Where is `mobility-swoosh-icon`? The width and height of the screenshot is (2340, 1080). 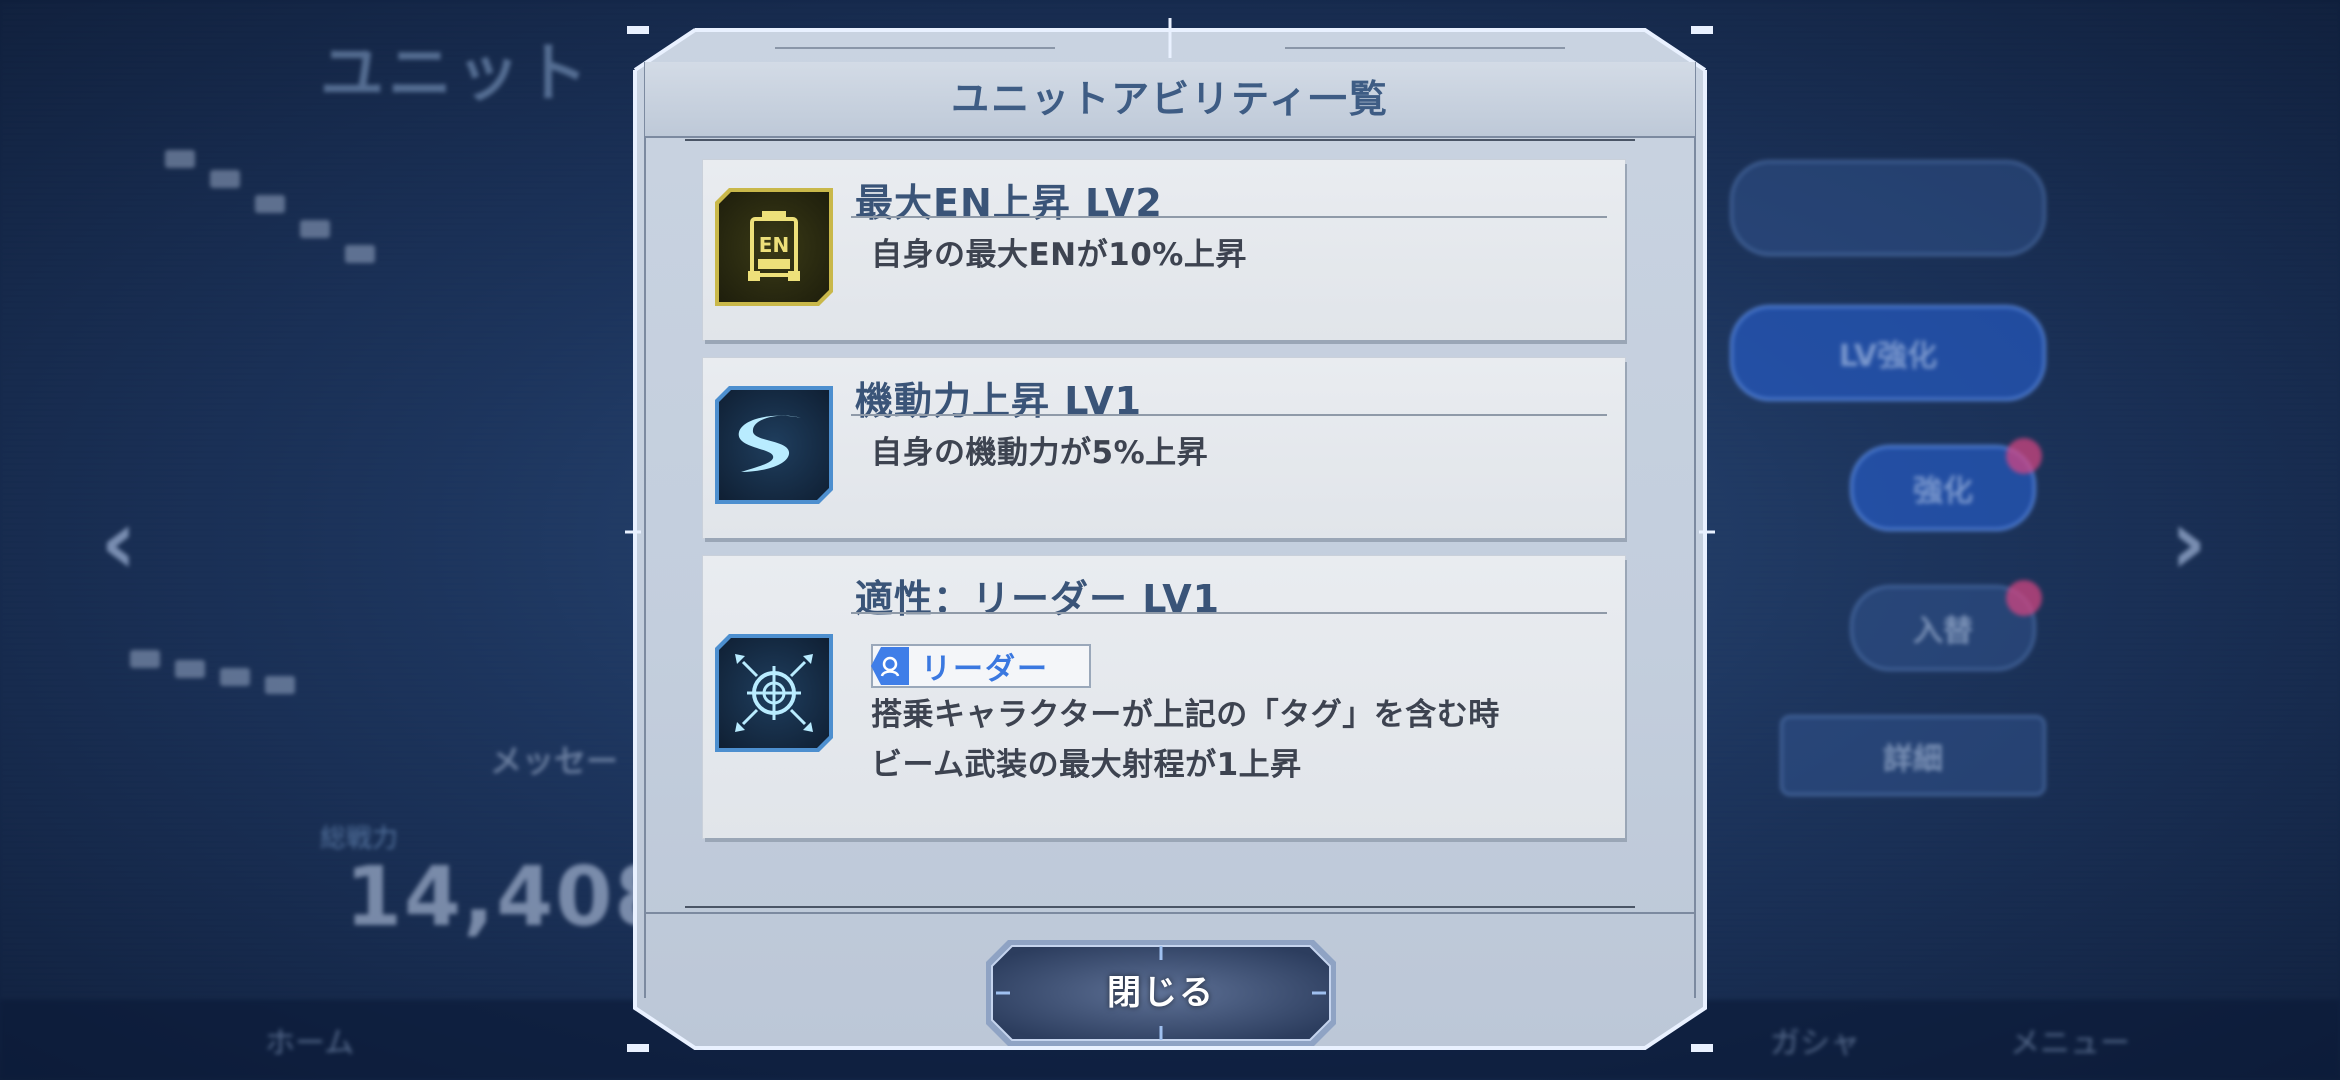 mobility-swoosh-icon is located at coordinates (774, 445).